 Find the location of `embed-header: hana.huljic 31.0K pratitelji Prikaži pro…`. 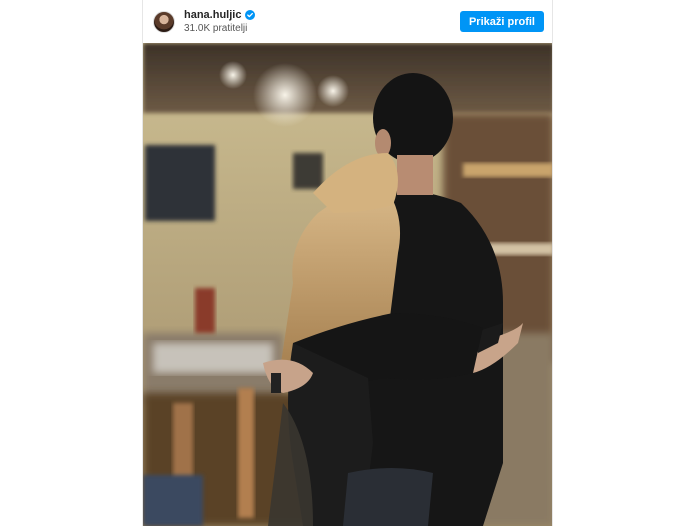

embed-header: hana.huljic 31.0K pratitelji Prikaži pro… is located at coordinates (347, 21).